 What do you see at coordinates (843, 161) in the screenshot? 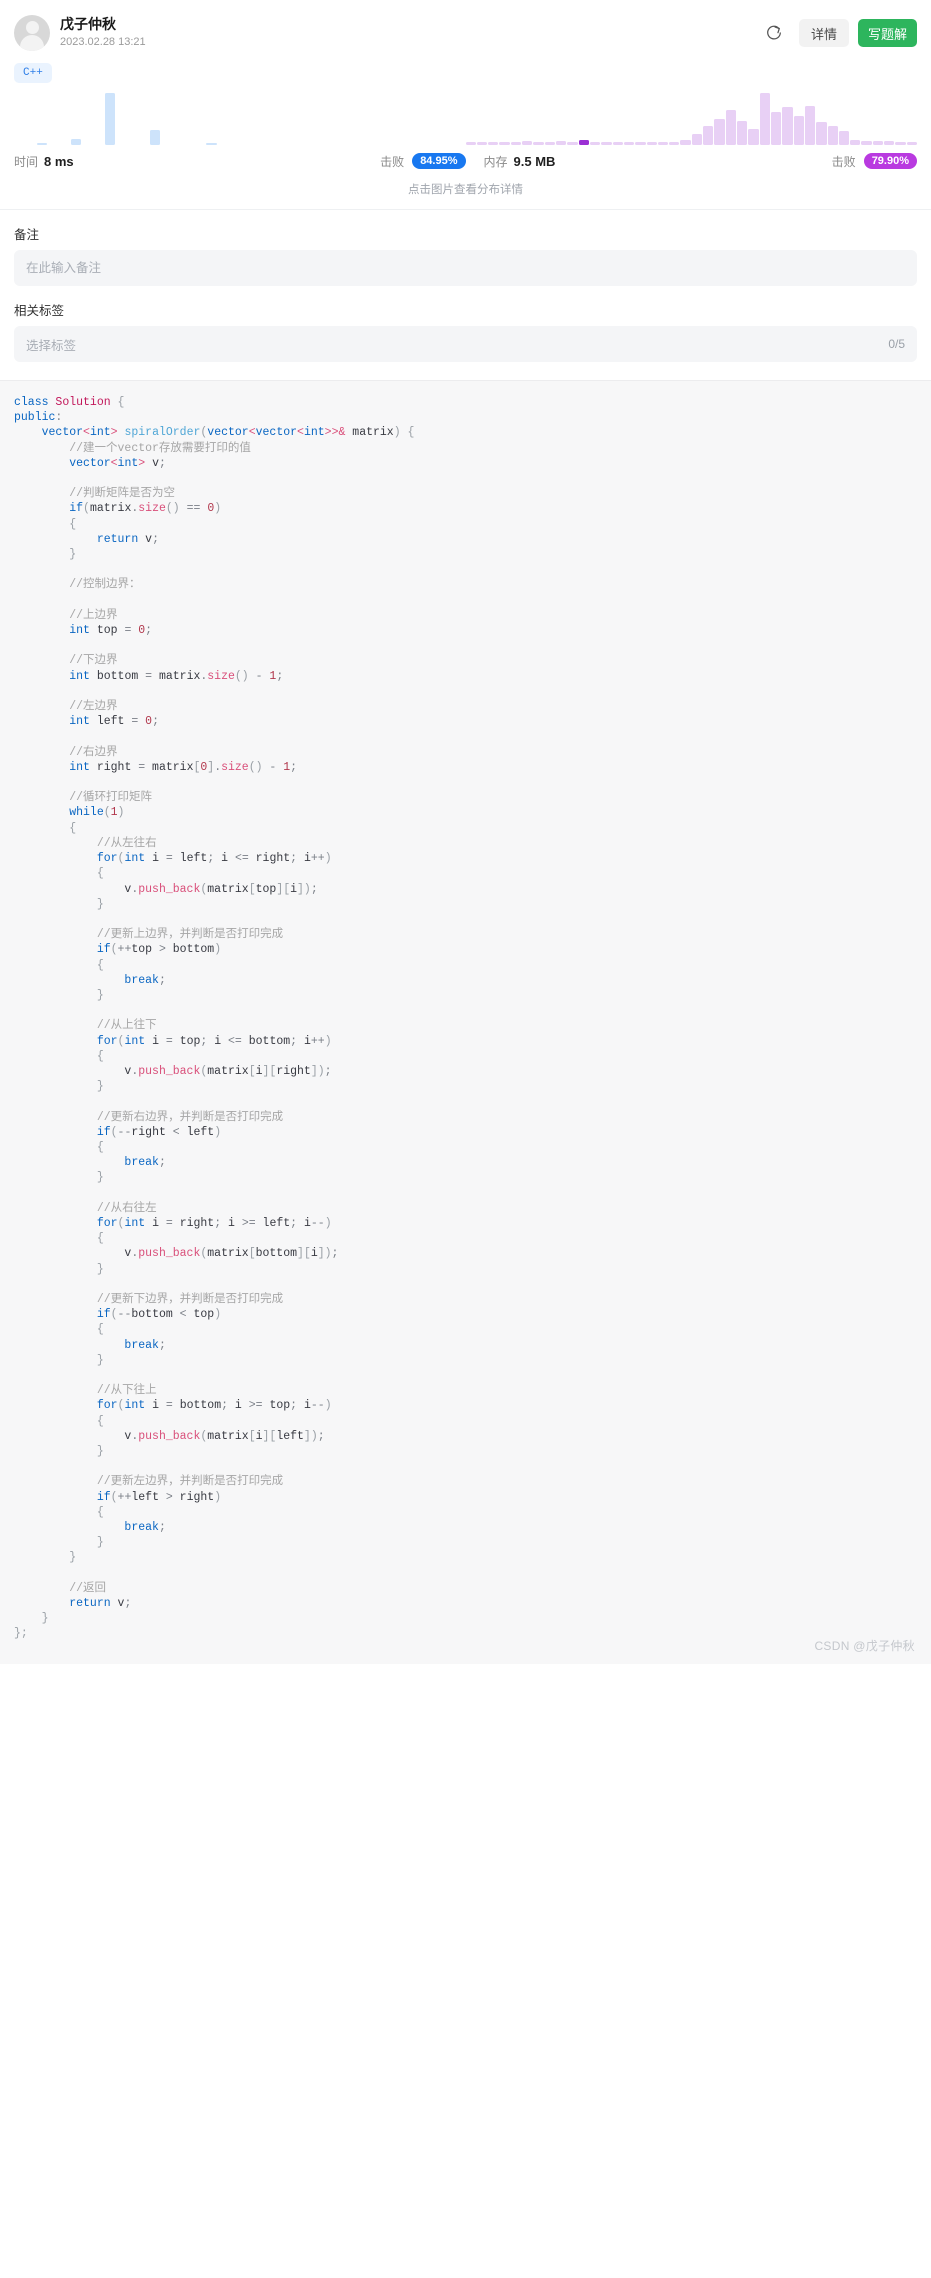
I see `memory-beat-label: 击败` at bounding box center [843, 161].